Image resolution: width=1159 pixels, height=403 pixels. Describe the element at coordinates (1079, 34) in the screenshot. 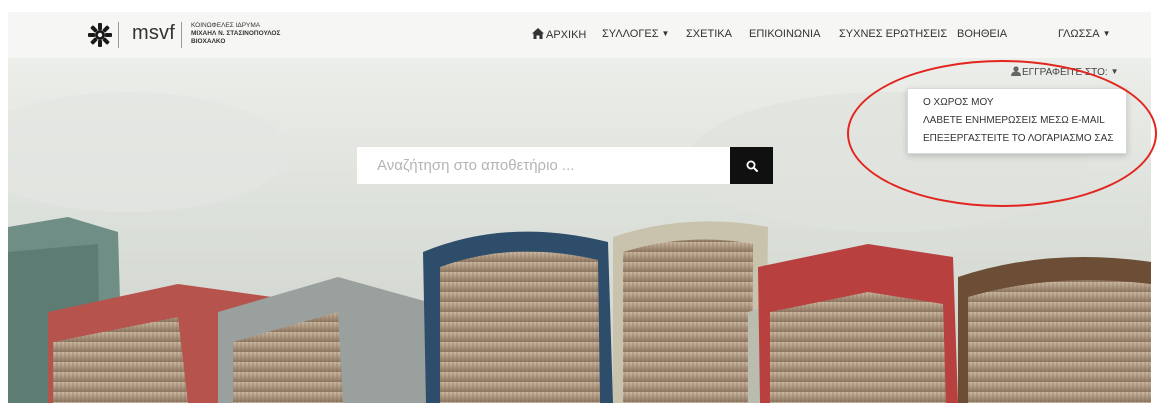

I see `nav-language-label: ΓΛΩΣΣΑ` at that location.